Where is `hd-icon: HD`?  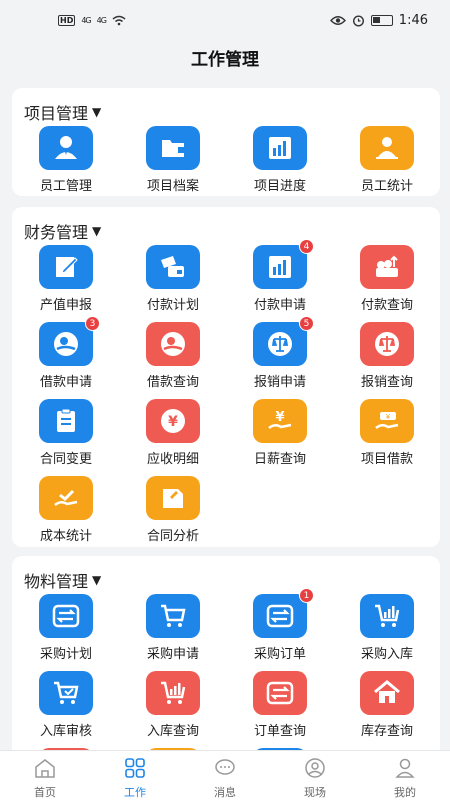 hd-icon: HD is located at coordinates (67, 20).